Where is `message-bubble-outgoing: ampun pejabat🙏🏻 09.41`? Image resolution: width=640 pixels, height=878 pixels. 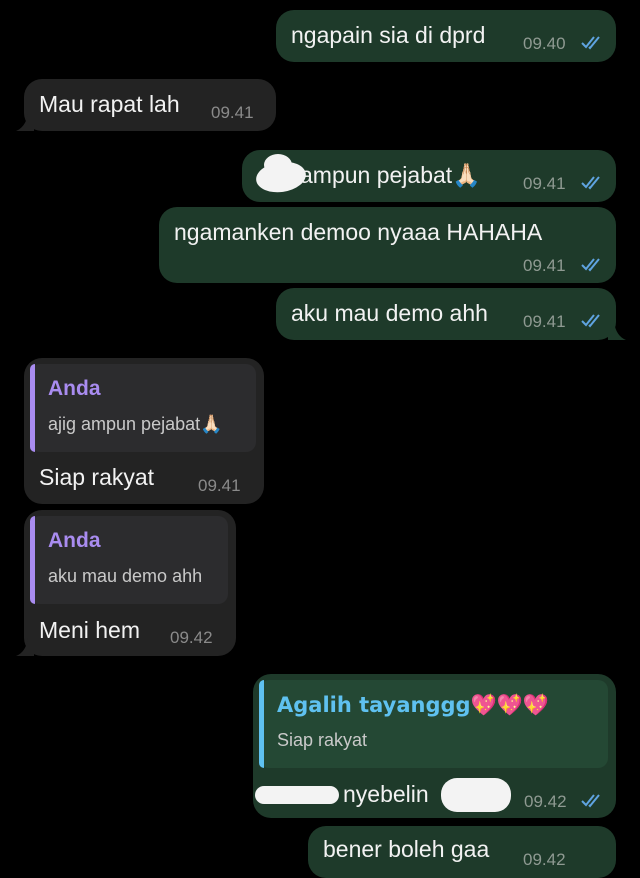
message-bubble-outgoing: ampun pejabat🙏🏻 09.41 is located at coordinates (429, 176).